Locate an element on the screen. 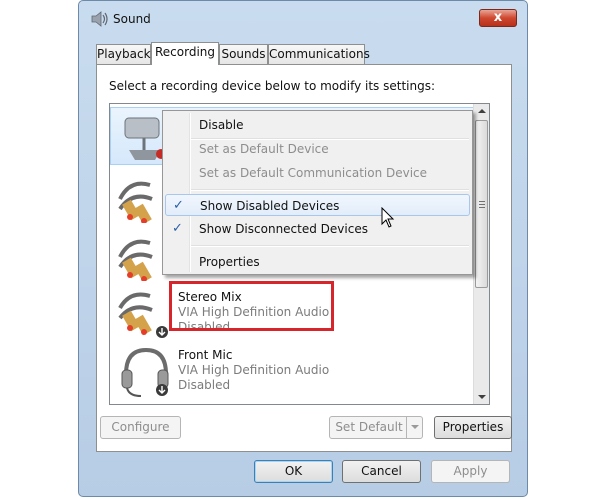 The height and width of the screenshot is (499, 600). menu-item-disable: Disable is located at coordinates (317, 125).